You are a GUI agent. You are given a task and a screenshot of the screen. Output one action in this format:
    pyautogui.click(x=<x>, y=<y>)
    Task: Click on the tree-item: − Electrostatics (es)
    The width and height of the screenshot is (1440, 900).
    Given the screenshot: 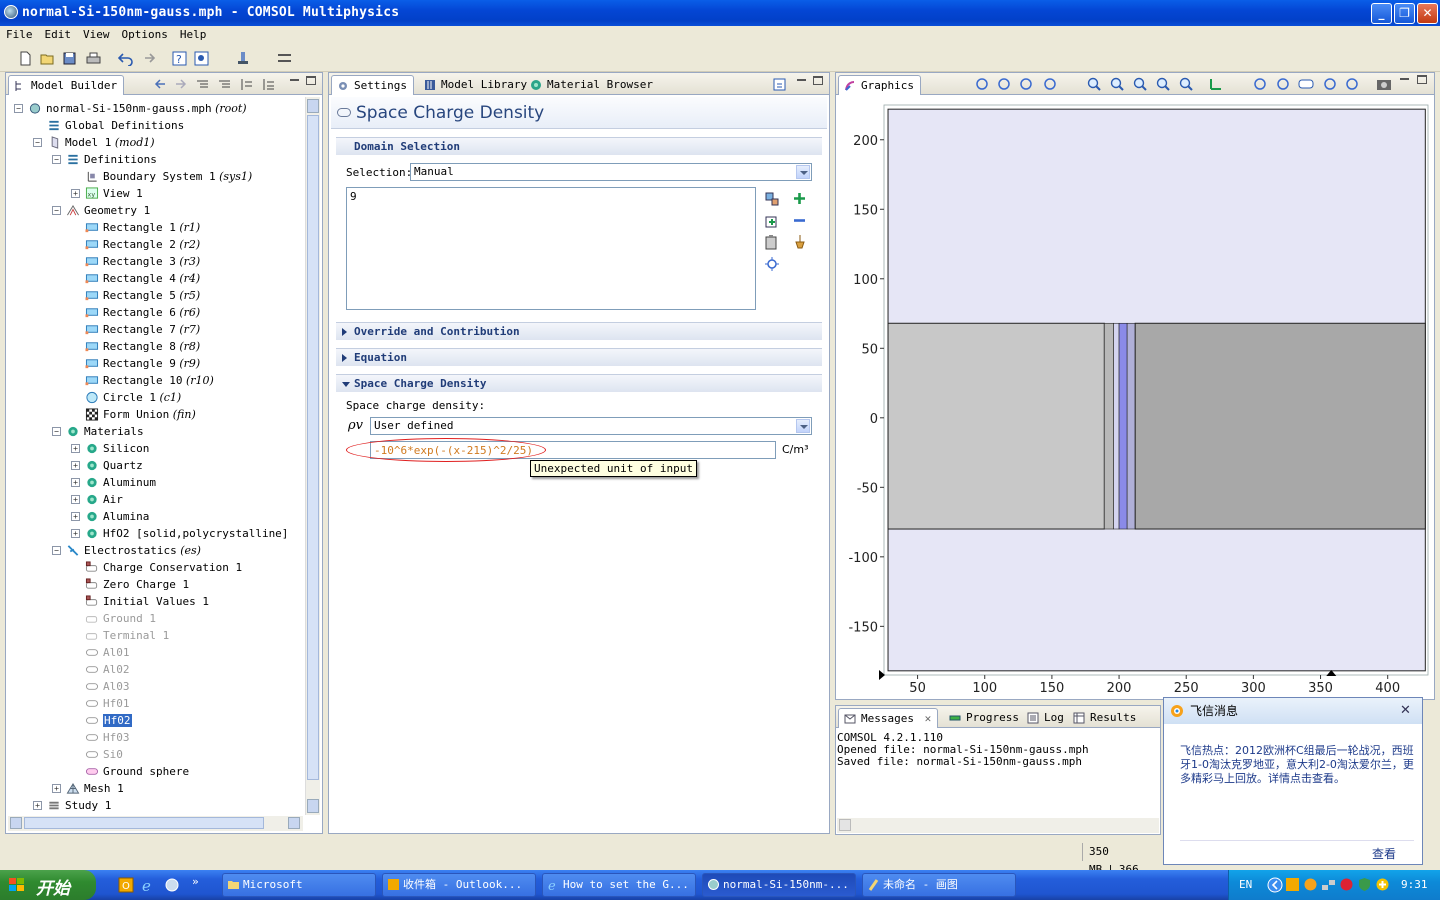 What is the action you would take?
    pyautogui.click(x=158, y=550)
    